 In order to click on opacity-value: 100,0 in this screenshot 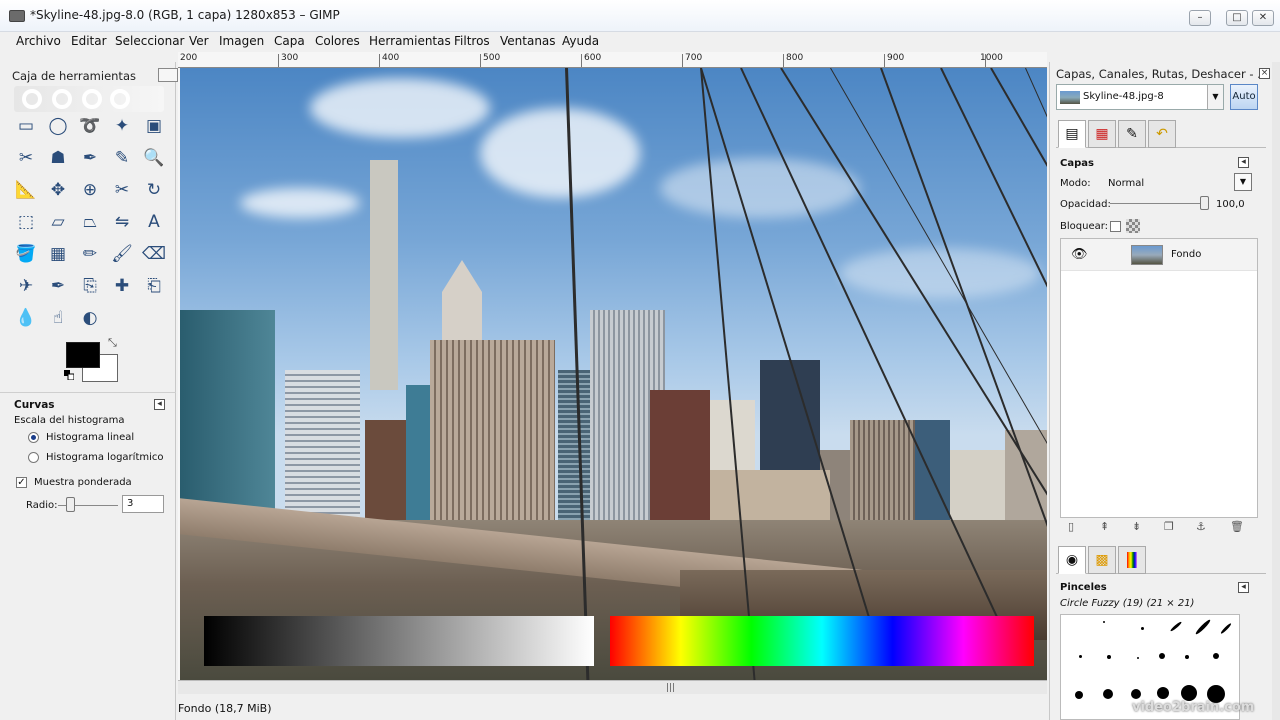, I will do `click(1230, 204)`.